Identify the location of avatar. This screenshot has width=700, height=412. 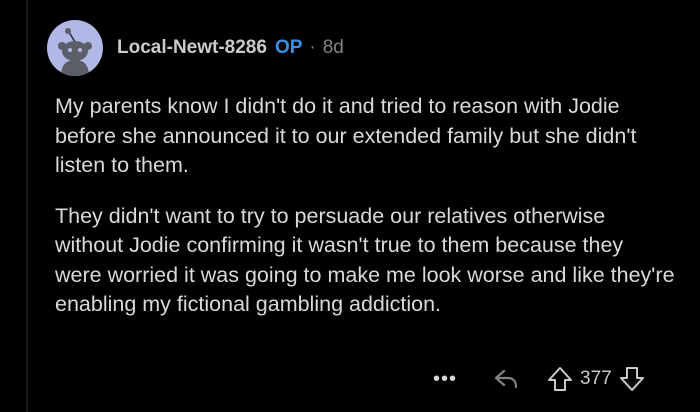
(75, 48).